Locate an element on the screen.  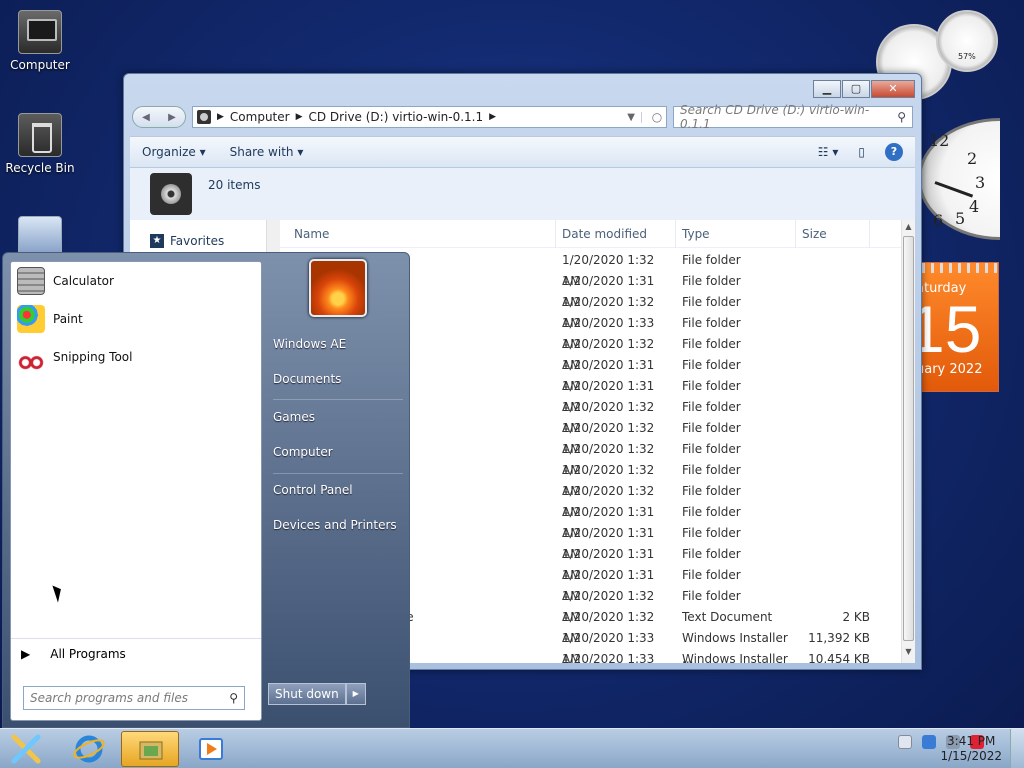
shutdown-options-icon: ▶ is located at coordinates (355, 694).